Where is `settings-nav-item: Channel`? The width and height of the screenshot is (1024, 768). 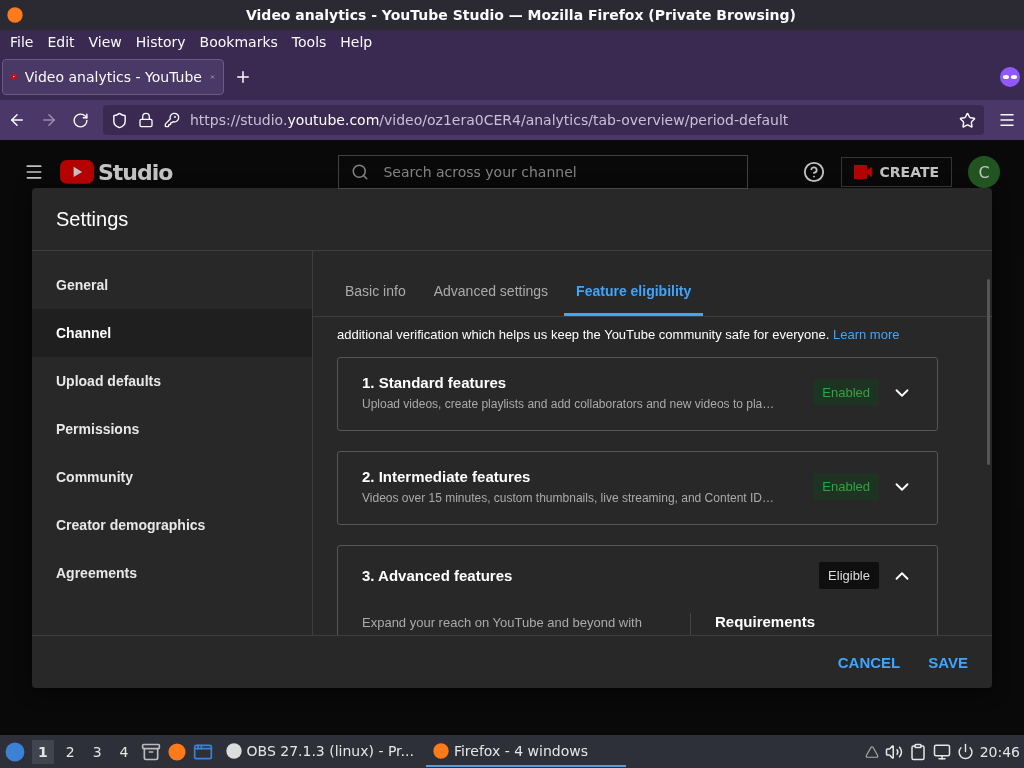 settings-nav-item: Channel is located at coordinates (172, 333).